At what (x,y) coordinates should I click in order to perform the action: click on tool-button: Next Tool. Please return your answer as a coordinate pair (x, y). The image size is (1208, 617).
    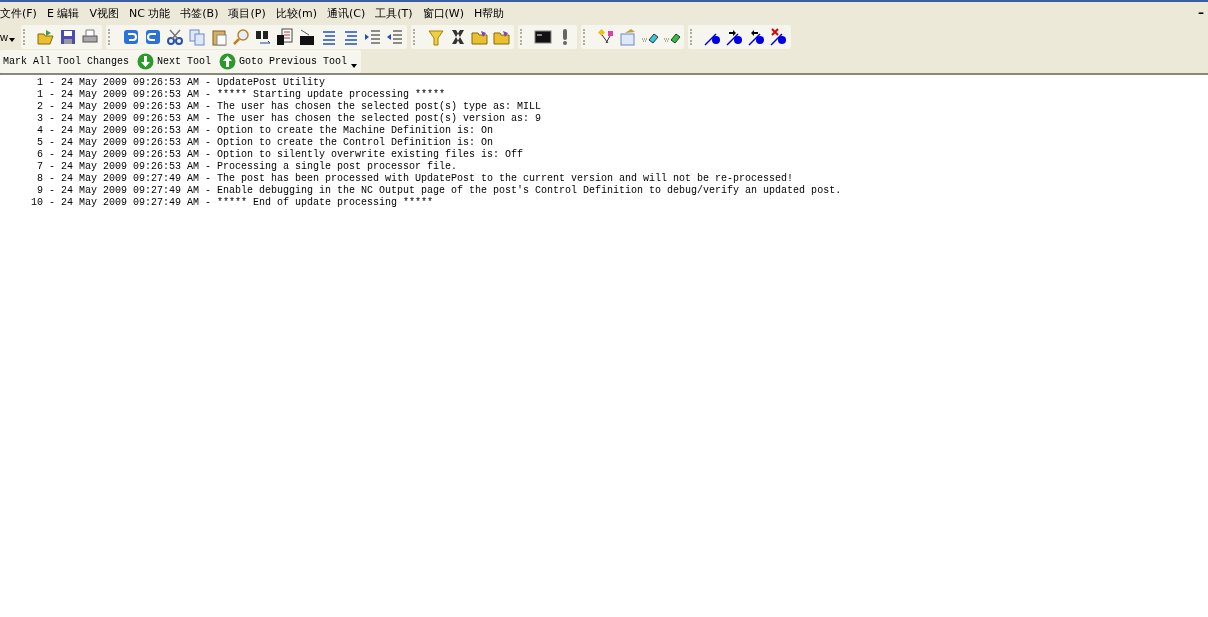
    Looking at the image, I should click on (174, 61).